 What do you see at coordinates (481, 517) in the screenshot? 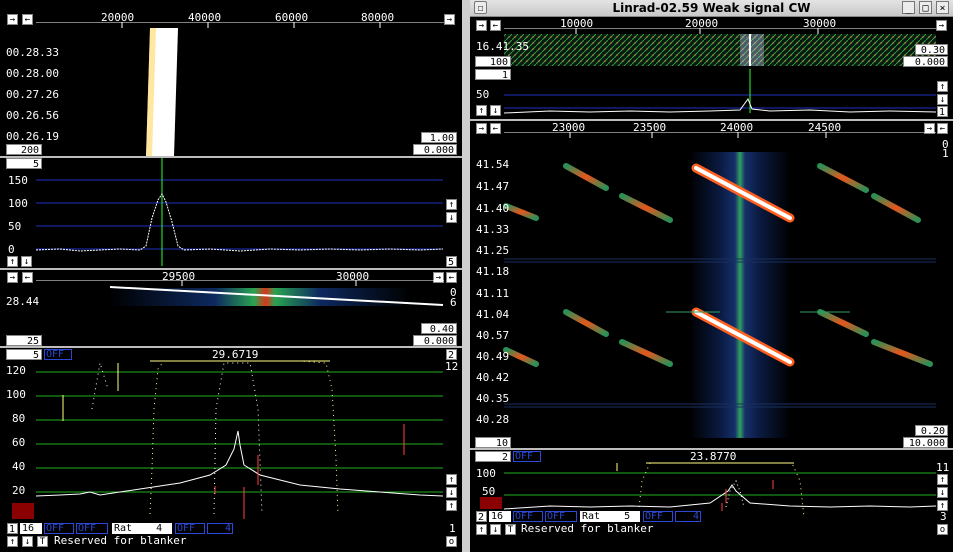
I see `bottom-num-field: 2` at bounding box center [481, 517].